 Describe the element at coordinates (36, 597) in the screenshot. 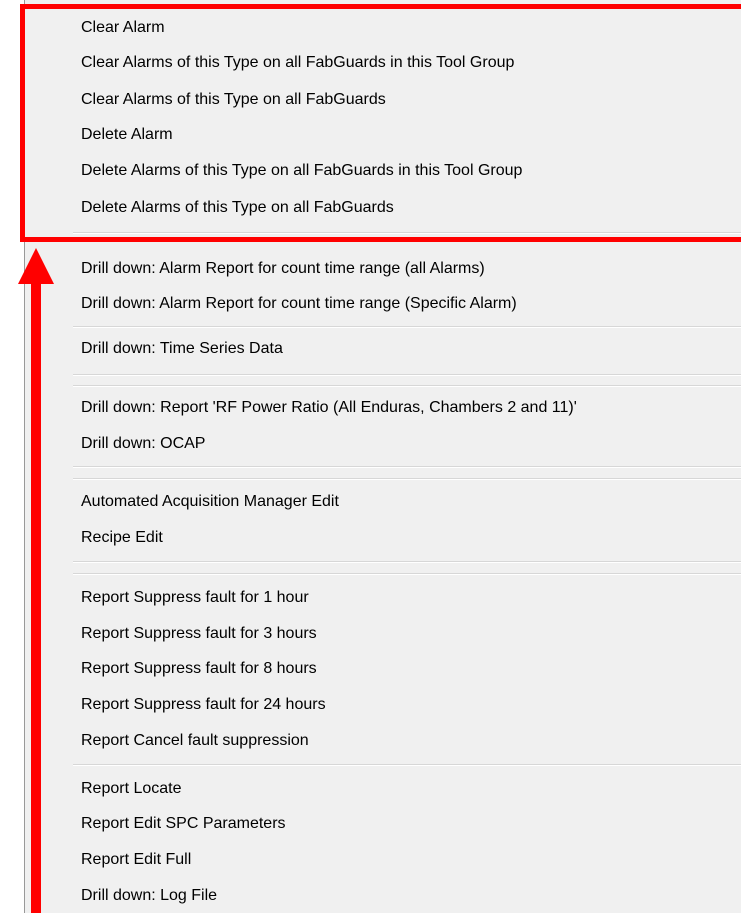

I see `annotation-arrow-shaft` at that location.